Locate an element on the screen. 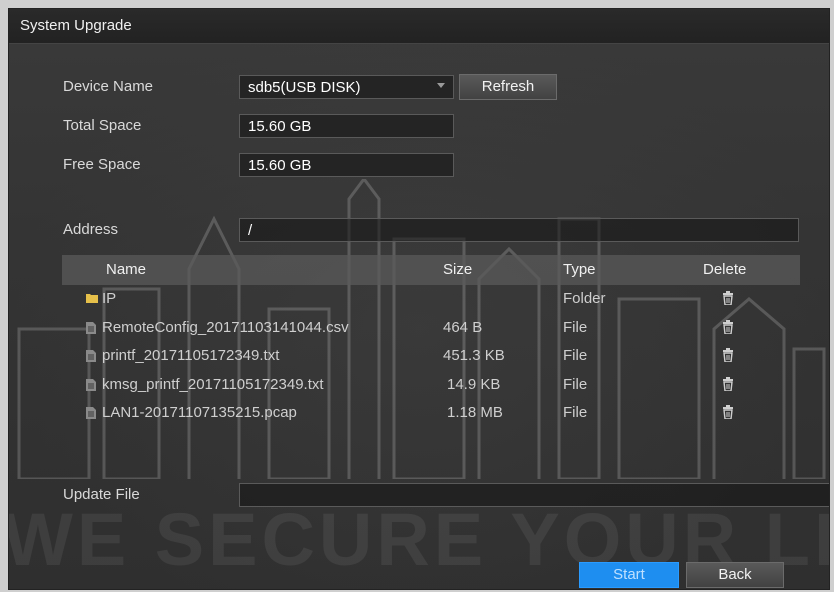 Image resolution: width=834 pixels, height=592 pixels. folder-icon is located at coordinates (92, 298).